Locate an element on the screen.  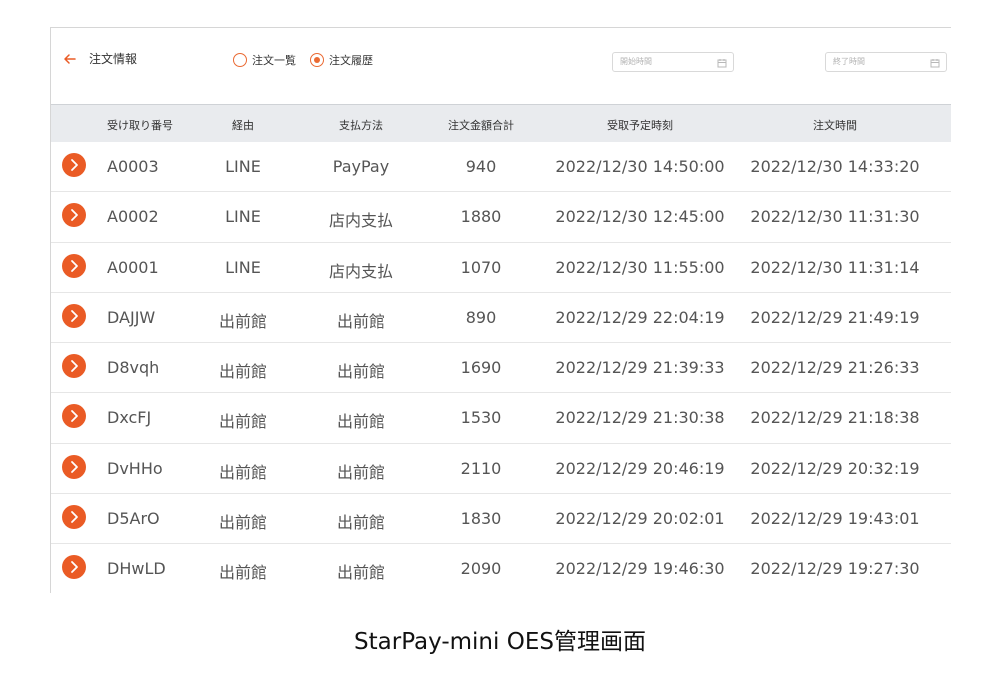
cell-order-time: 2022/12/29 19:27:30 is located at coordinates (835, 569).